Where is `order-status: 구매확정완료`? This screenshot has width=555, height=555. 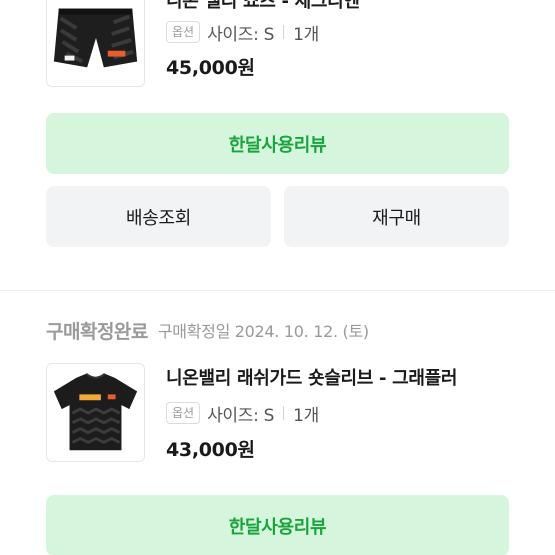 order-status: 구매확정완료 is located at coordinates (97, 331).